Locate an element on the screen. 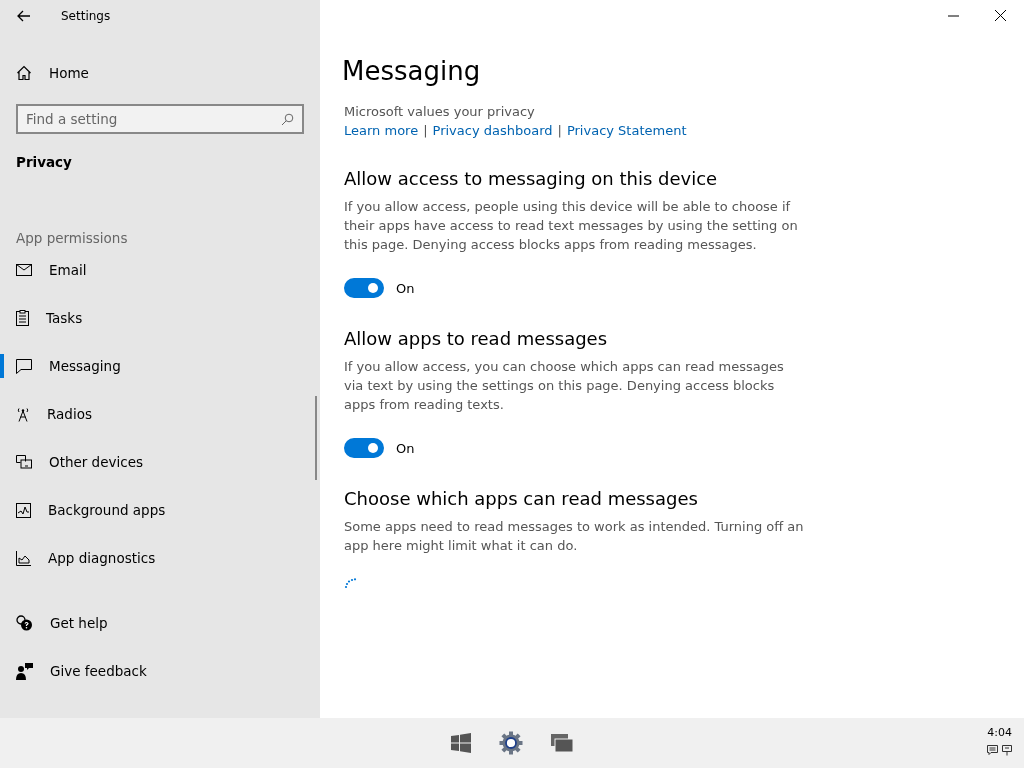 This screenshot has width=1024, height=768. chart-window-icon is located at coordinates (23, 510).